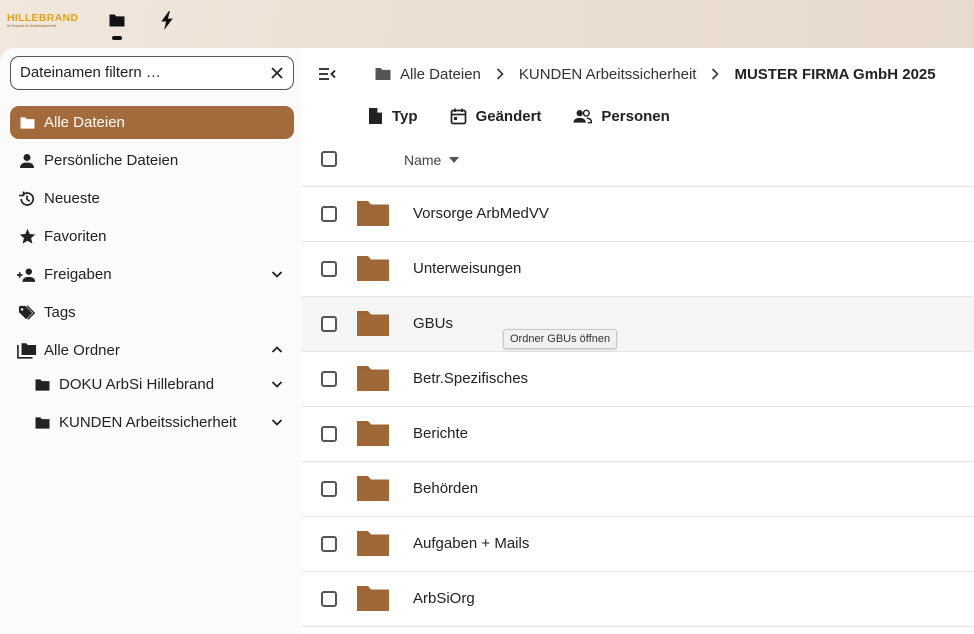  What do you see at coordinates (152, 274) in the screenshot?
I see `sidebar-item-shares: Freigaben` at bounding box center [152, 274].